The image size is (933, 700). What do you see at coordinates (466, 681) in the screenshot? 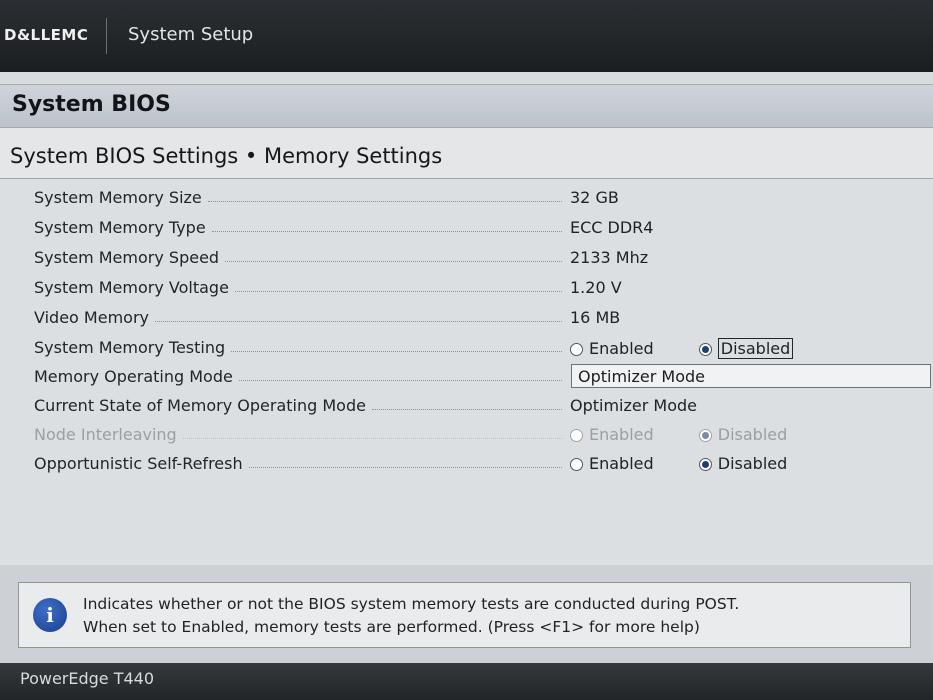
I see `footer-bar: PowerEdge T440` at bounding box center [466, 681].